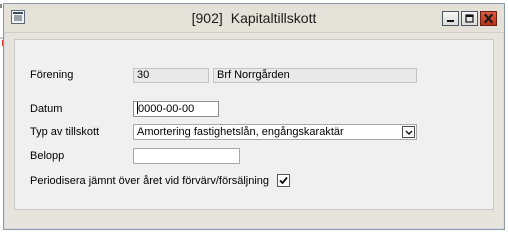  Describe the element at coordinates (52, 75) in the screenshot. I see `forening-label: Förening` at that location.